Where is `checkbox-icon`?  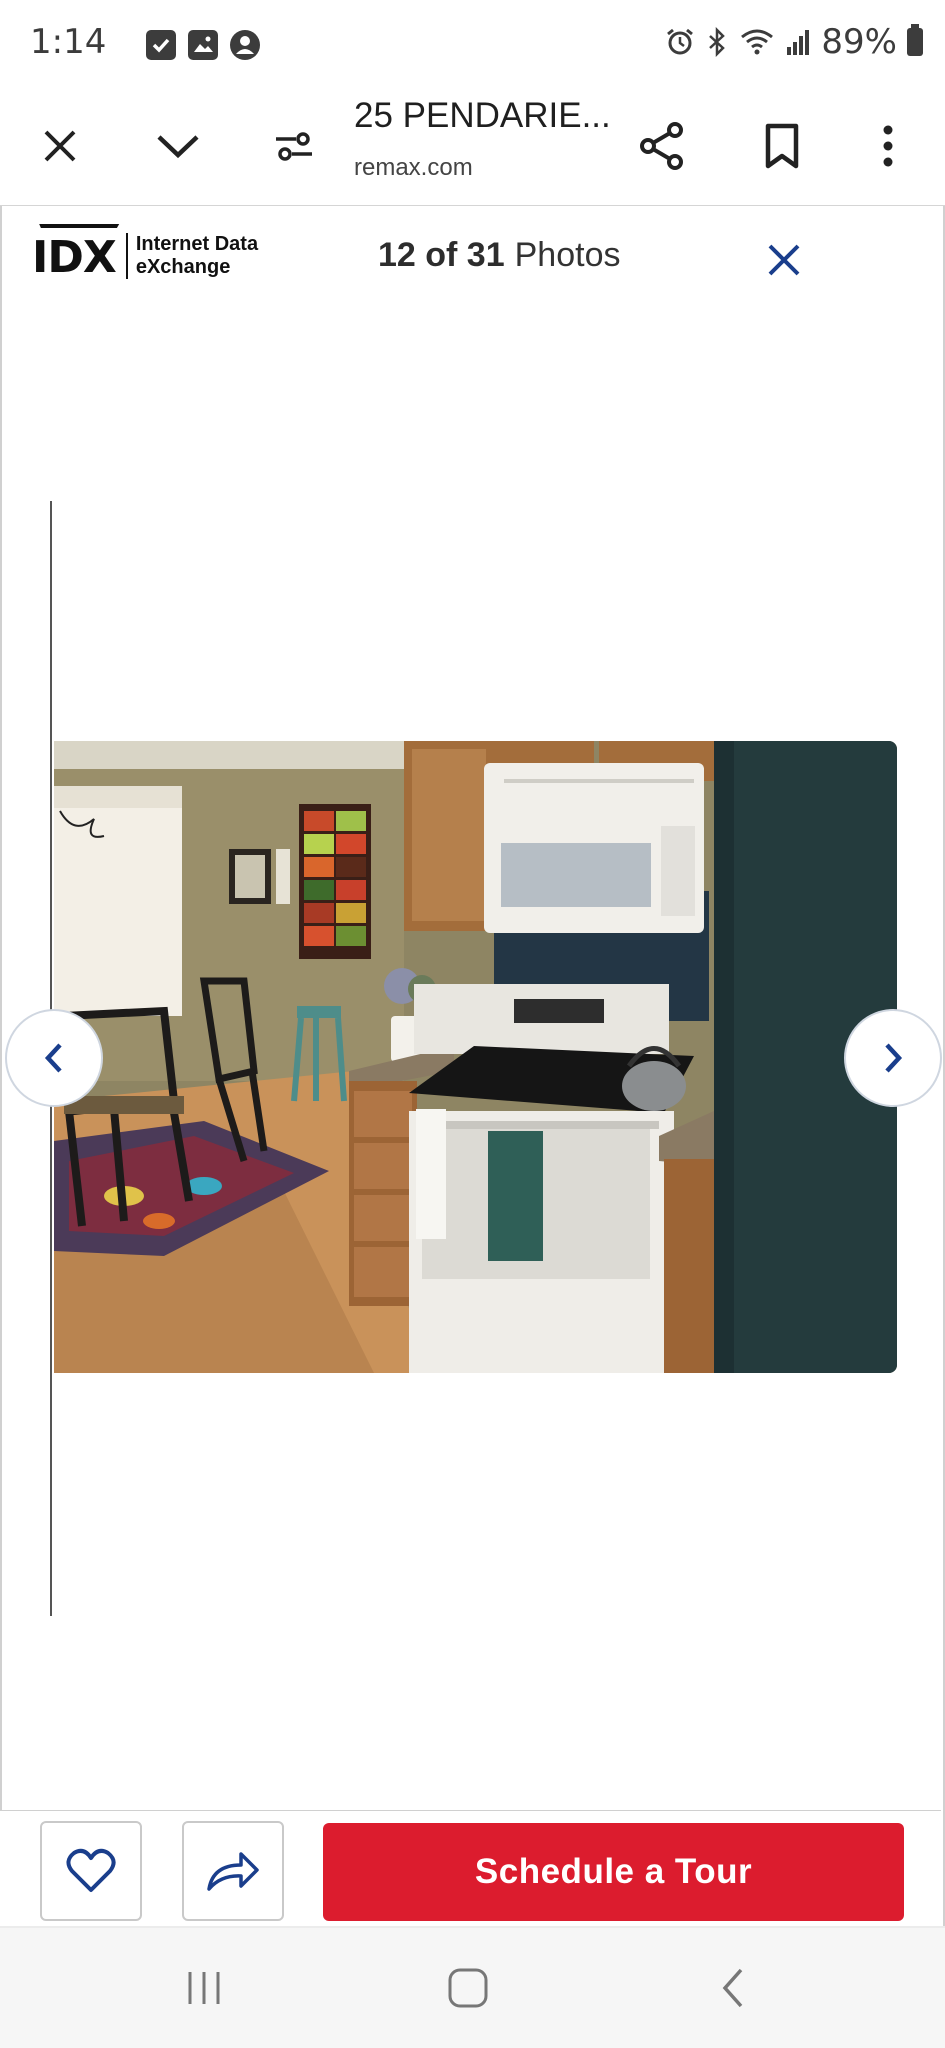
checkbox-icon is located at coordinates (161, 45).